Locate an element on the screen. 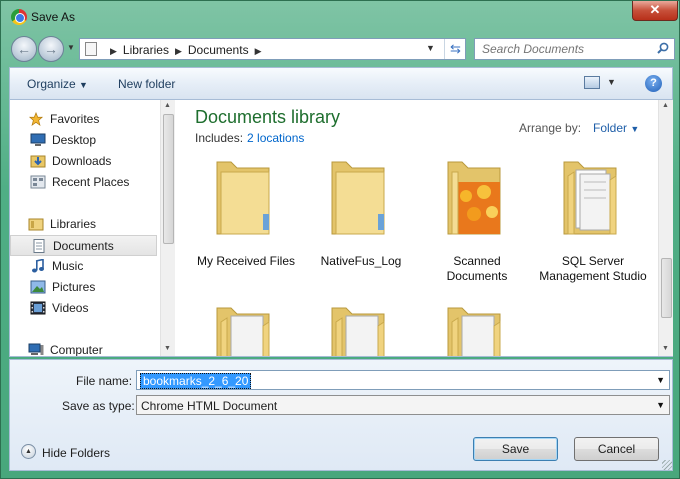  pictures-icon is located at coordinates (38, 287).